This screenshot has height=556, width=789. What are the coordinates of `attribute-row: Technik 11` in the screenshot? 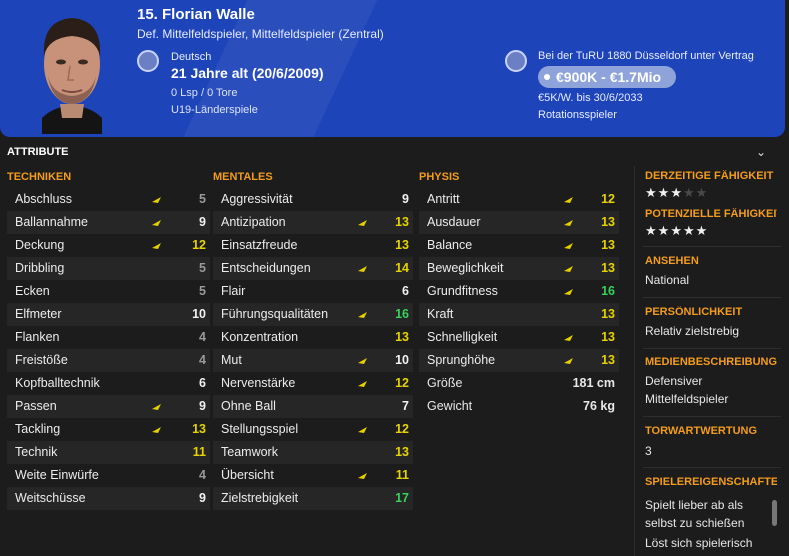 It's located at (108, 452).